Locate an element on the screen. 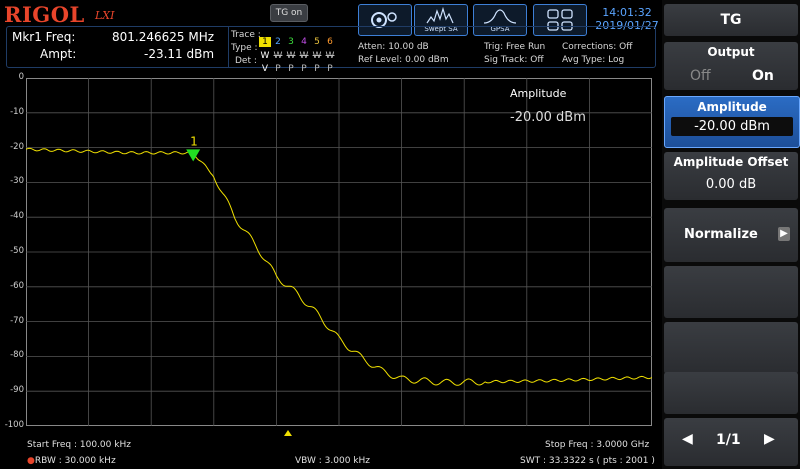  amplitude-offset-label: Amplitude Offset is located at coordinates (731, 162).